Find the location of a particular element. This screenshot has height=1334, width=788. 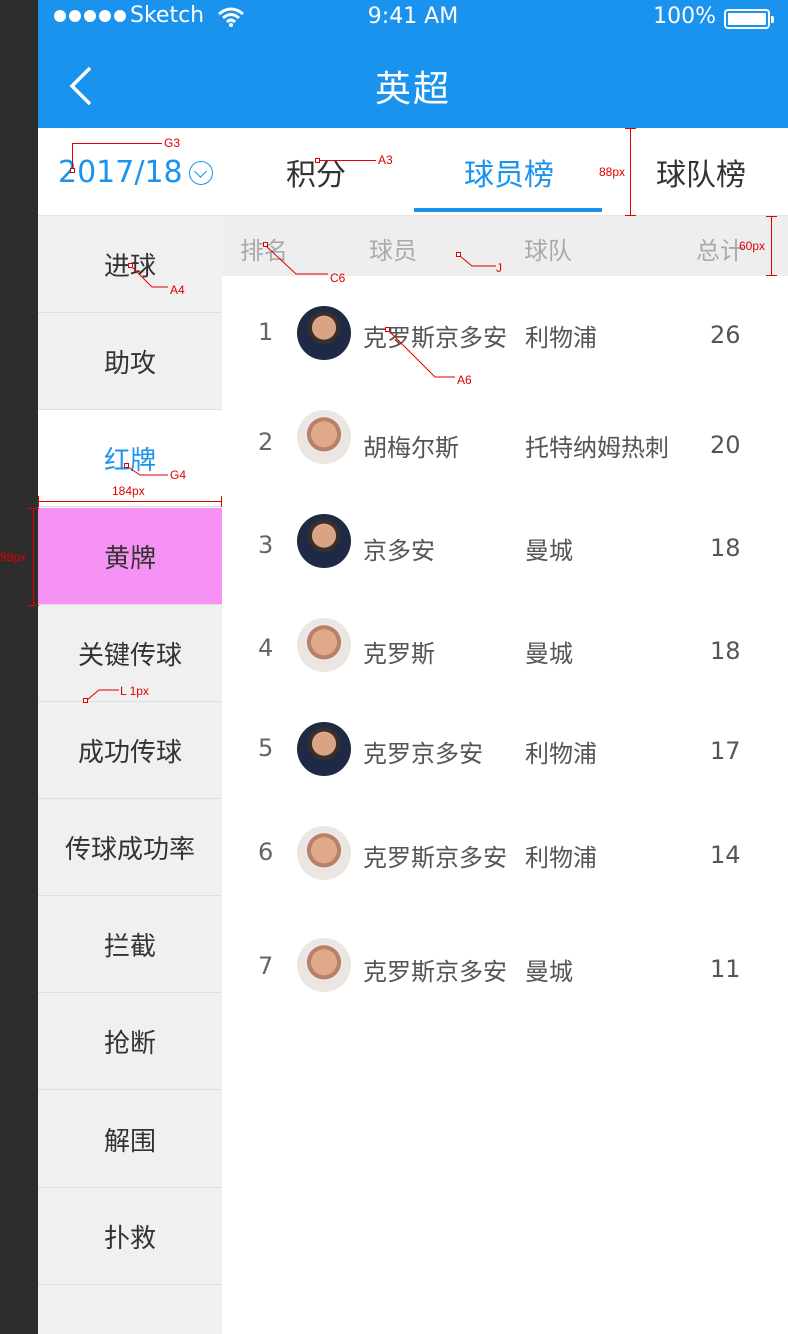

table-row: 5 克罗京多安 利物浦 17 is located at coordinates (505, 744).